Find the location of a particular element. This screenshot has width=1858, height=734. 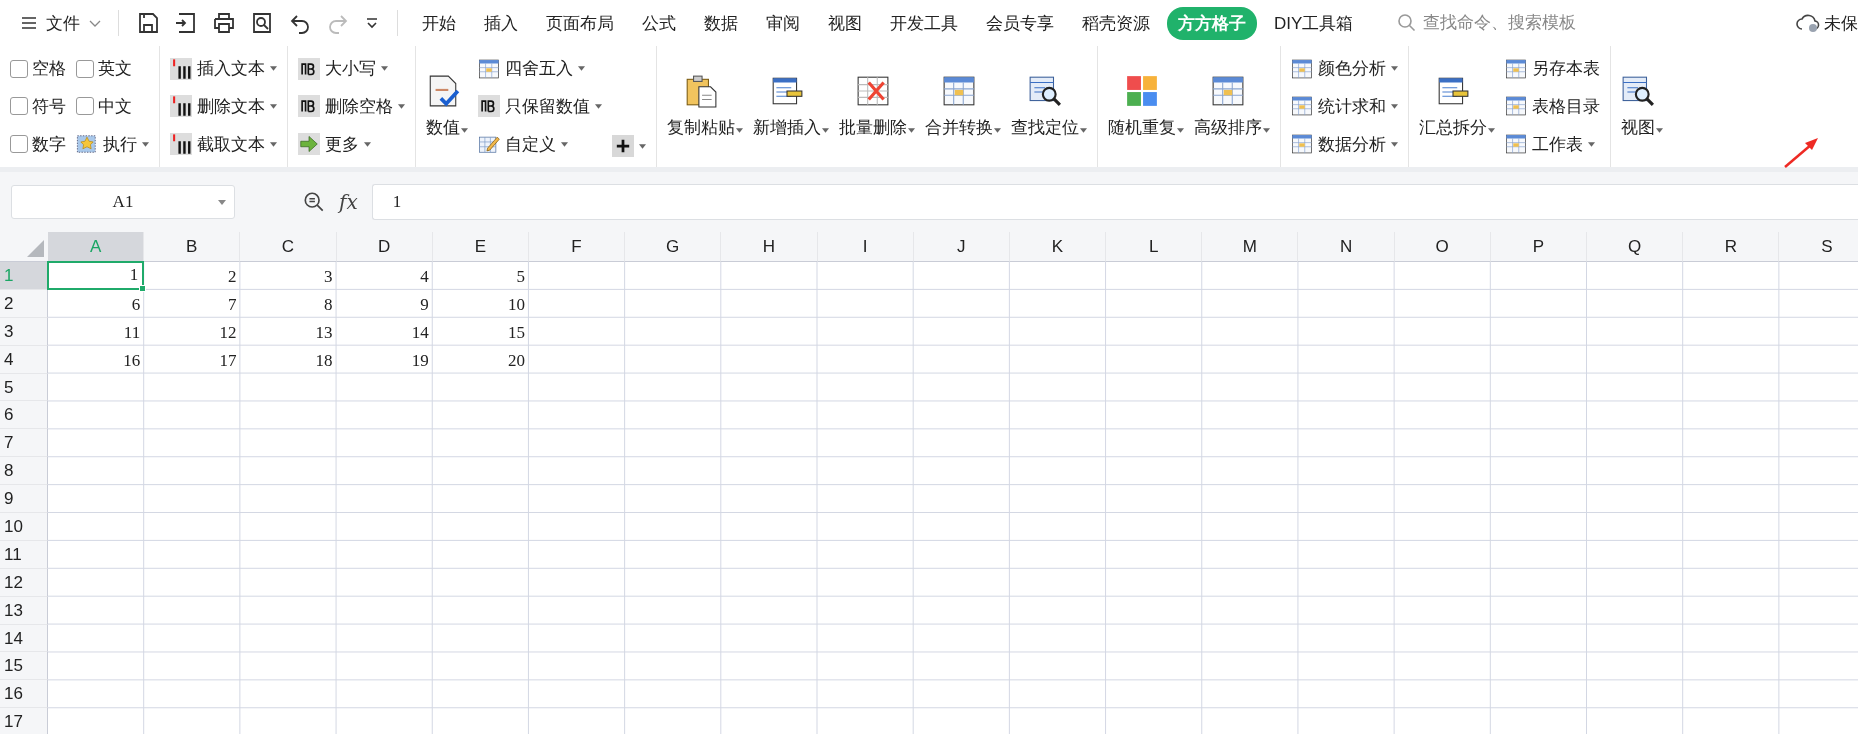

column-header: M is located at coordinates (1250, 247).